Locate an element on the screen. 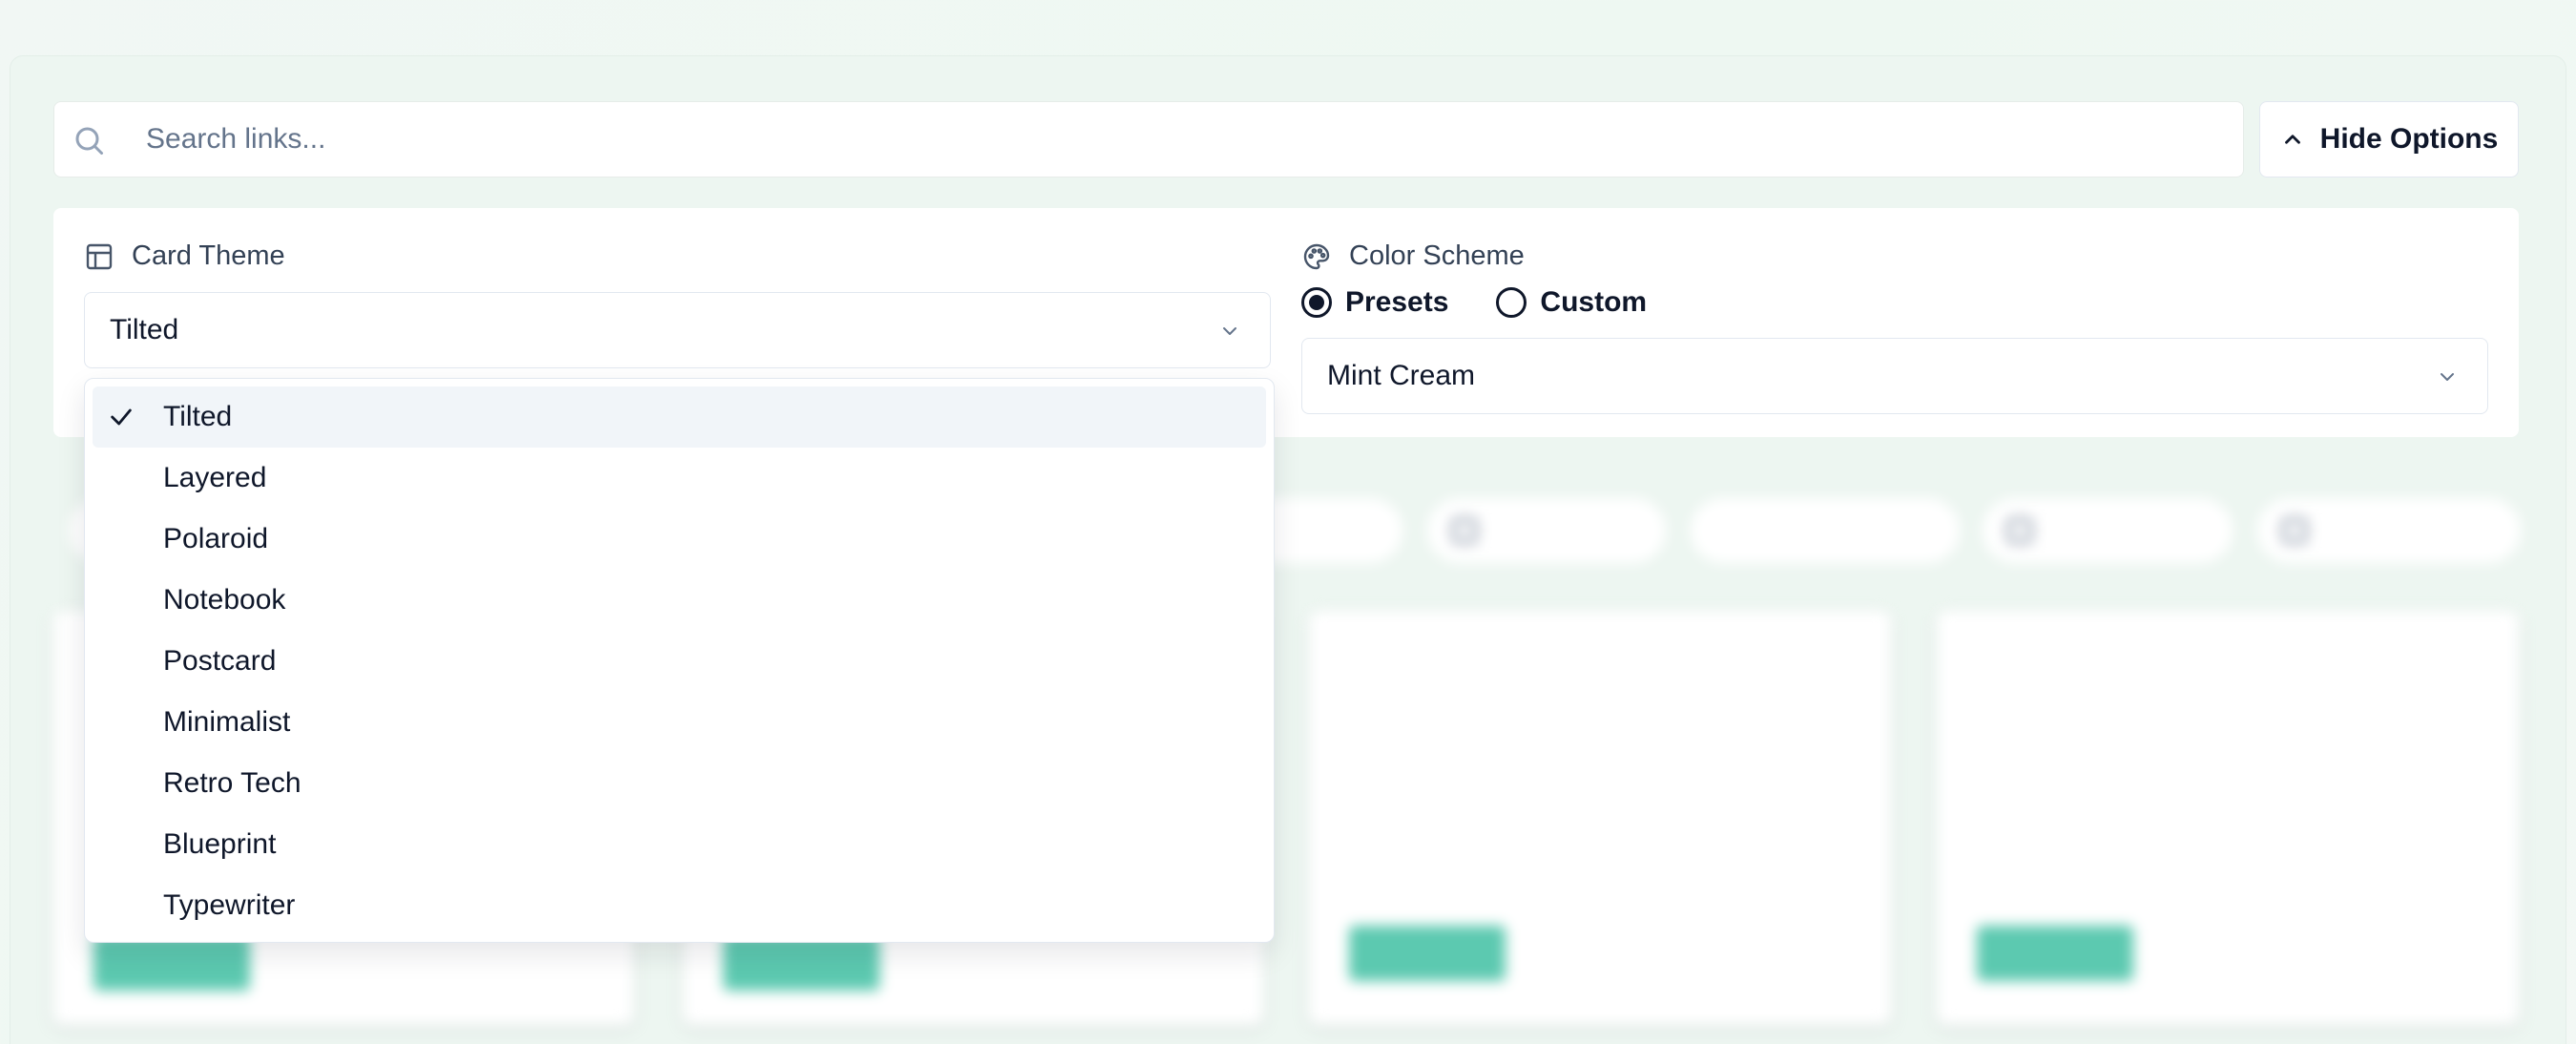 The image size is (2576, 1044). color-scheme-label: Color Scheme is located at coordinates (1413, 256).